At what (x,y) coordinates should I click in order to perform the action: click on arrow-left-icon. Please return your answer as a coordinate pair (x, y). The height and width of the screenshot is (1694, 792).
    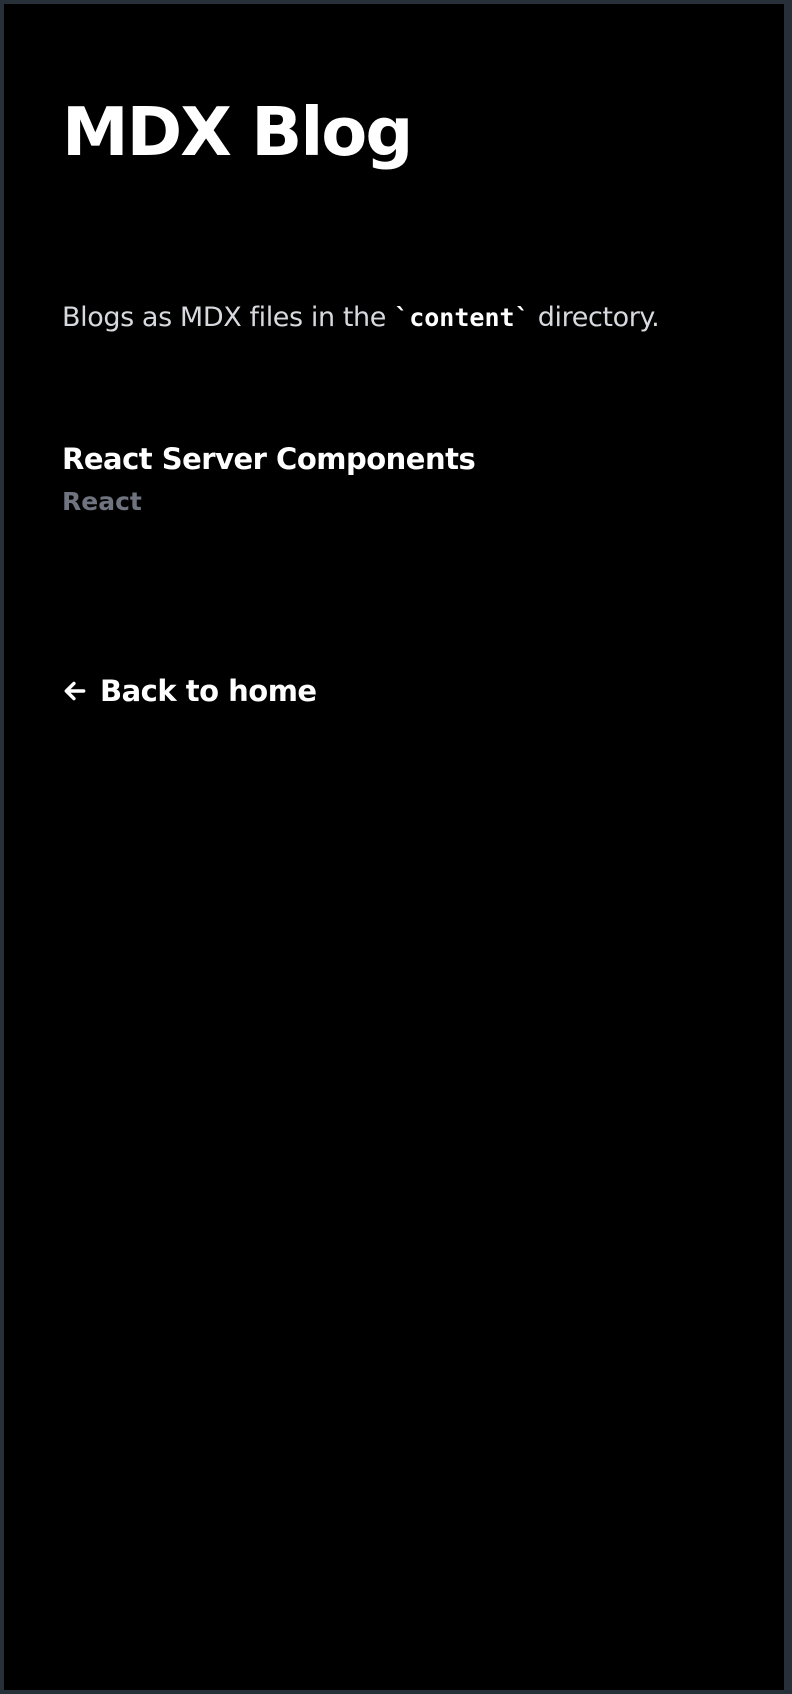
    Looking at the image, I should click on (75, 691).